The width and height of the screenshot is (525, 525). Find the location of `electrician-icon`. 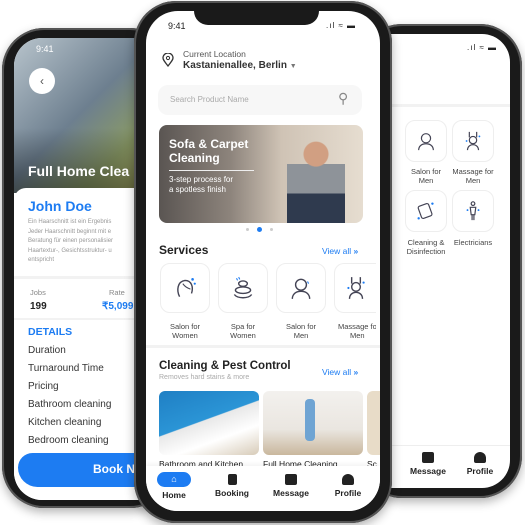

electrician-icon is located at coordinates (473, 211).